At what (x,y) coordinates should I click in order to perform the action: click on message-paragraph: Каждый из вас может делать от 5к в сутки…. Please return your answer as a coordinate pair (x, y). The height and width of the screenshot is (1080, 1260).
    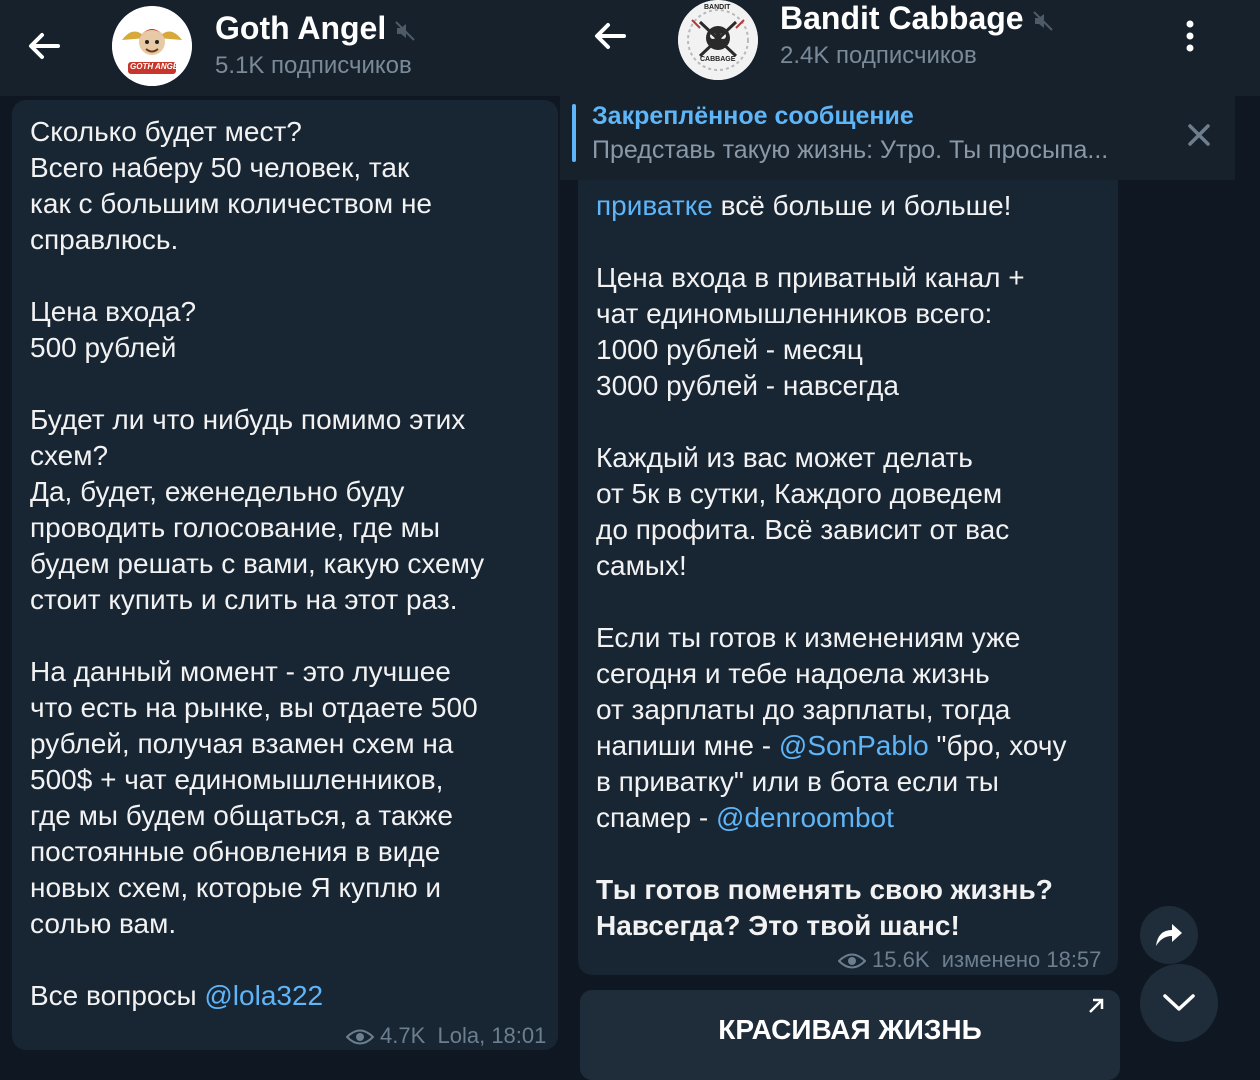
    Looking at the image, I should click on (803, 511).